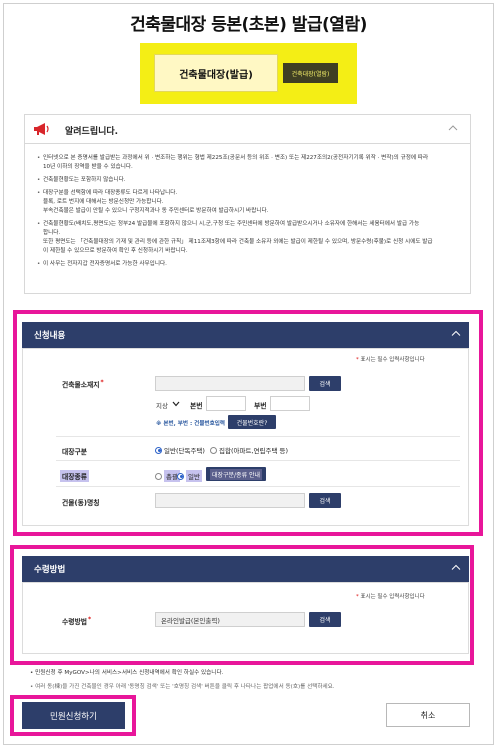  What do you see at coordinates (260, 406) in the screenshot?
I see `sub-number-label: 부번` at bounding box center [260, 406].